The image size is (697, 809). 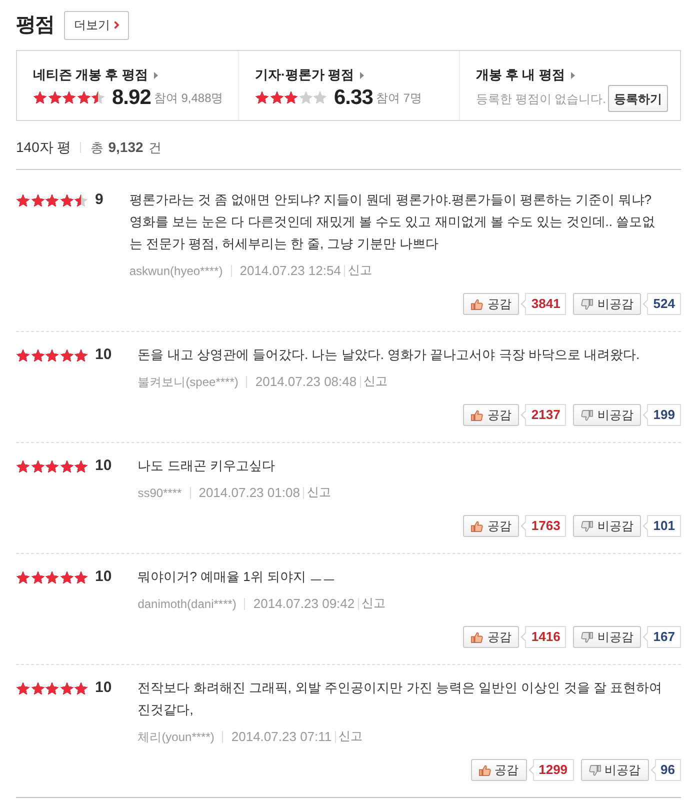 What do you see at coordinates (304, 75) in the screenshot?
I see `rating-title: 기자·평론가 평점` at bounding box center [304, 75].